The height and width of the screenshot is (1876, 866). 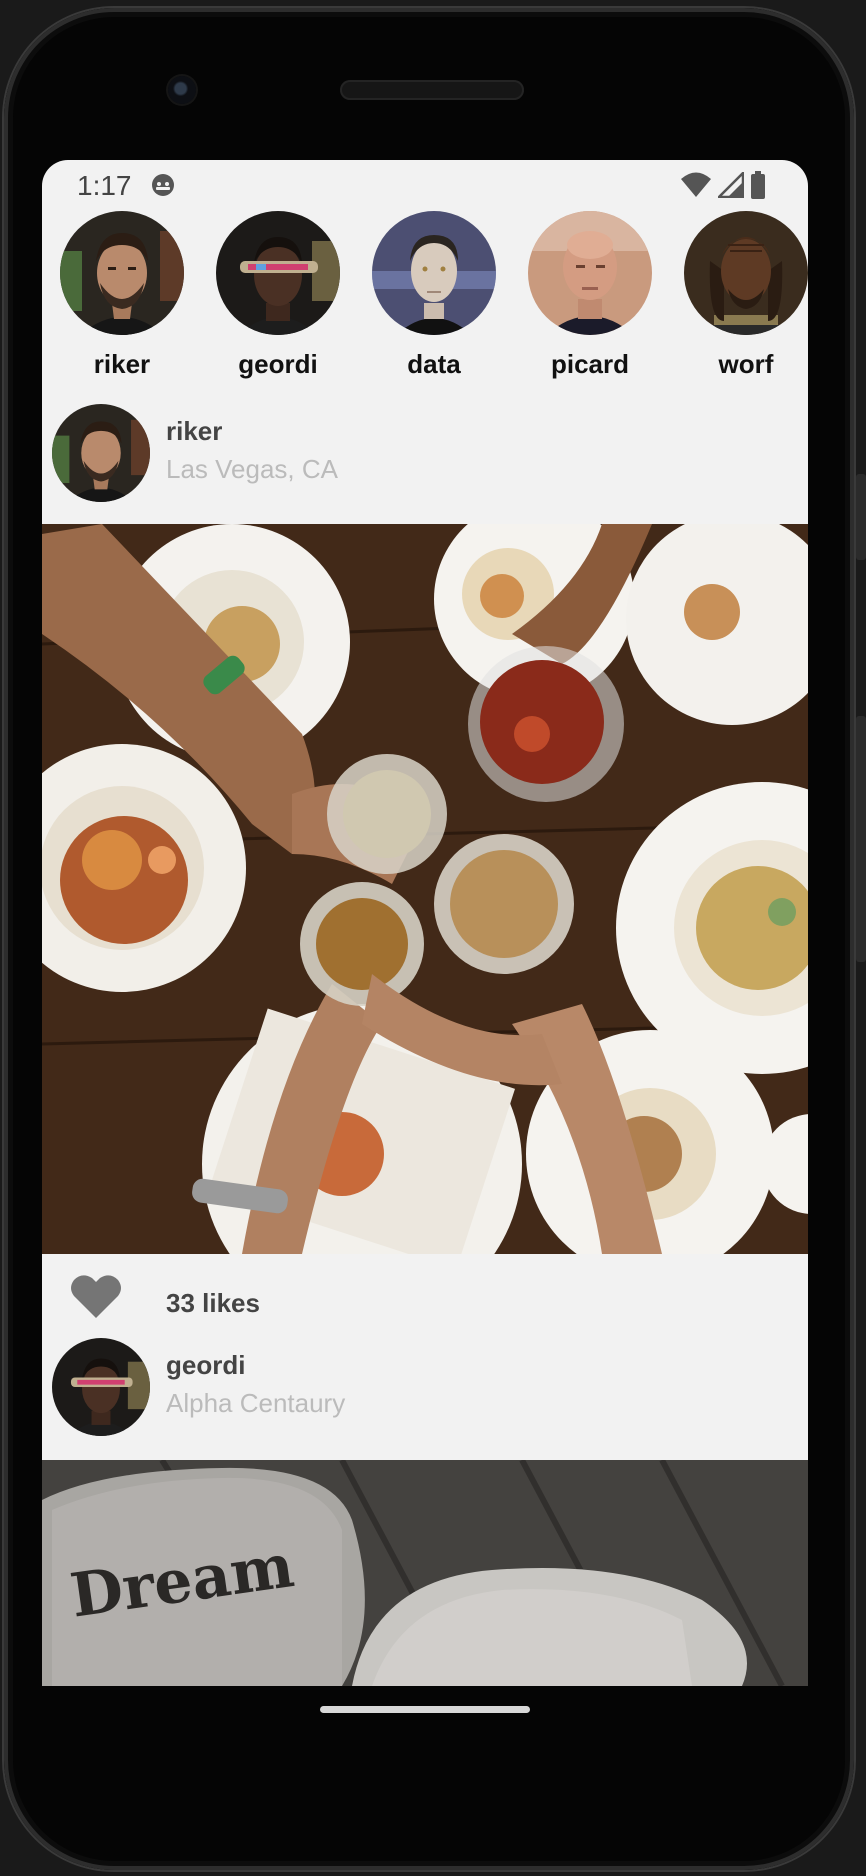 I want to click on wifi-icon, so click(x=696, y=184).